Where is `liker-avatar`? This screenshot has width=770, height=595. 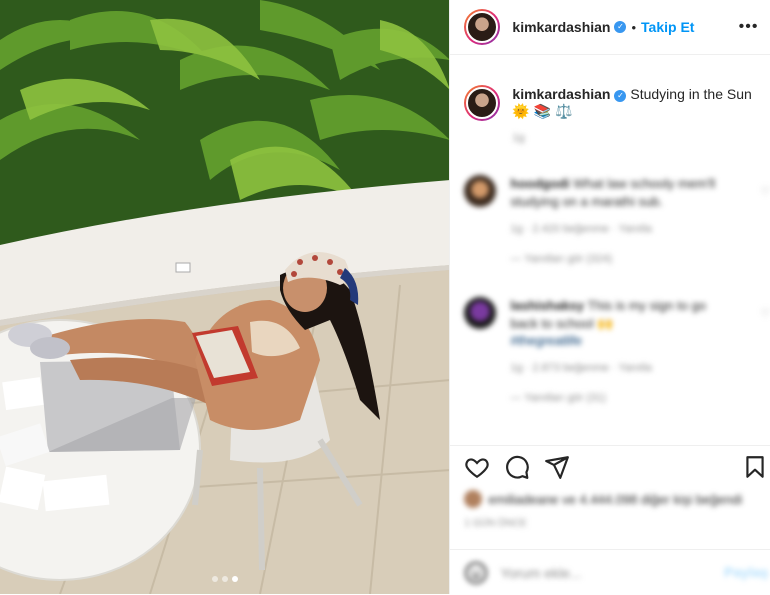 liker-avatar is located at coordinates (473, 499).